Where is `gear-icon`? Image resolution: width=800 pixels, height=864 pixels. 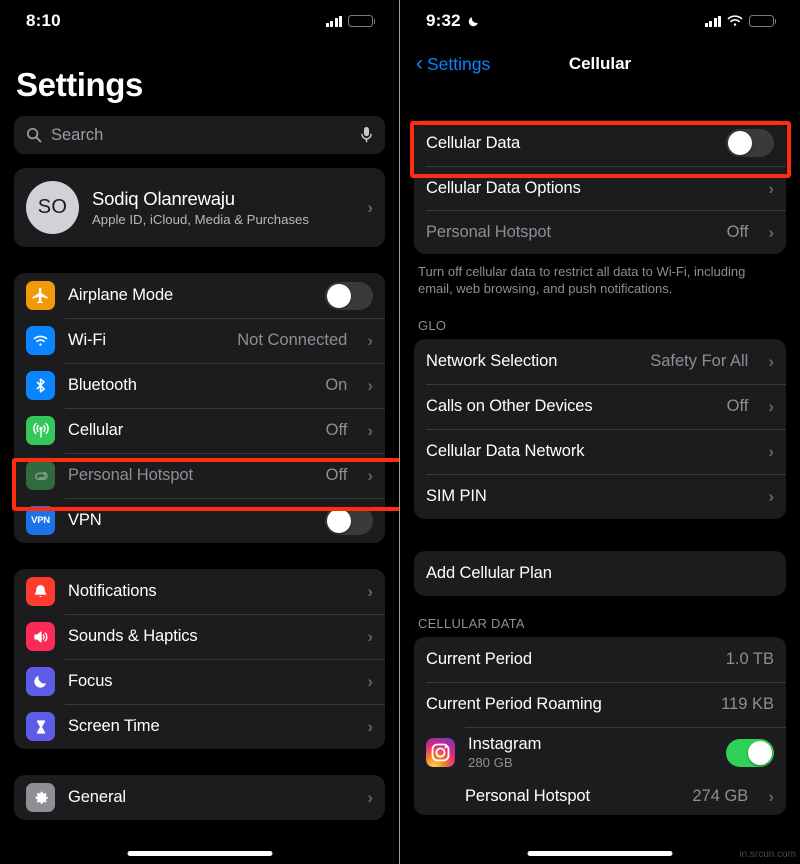
gear-icon is located at coordinates (40, 797).